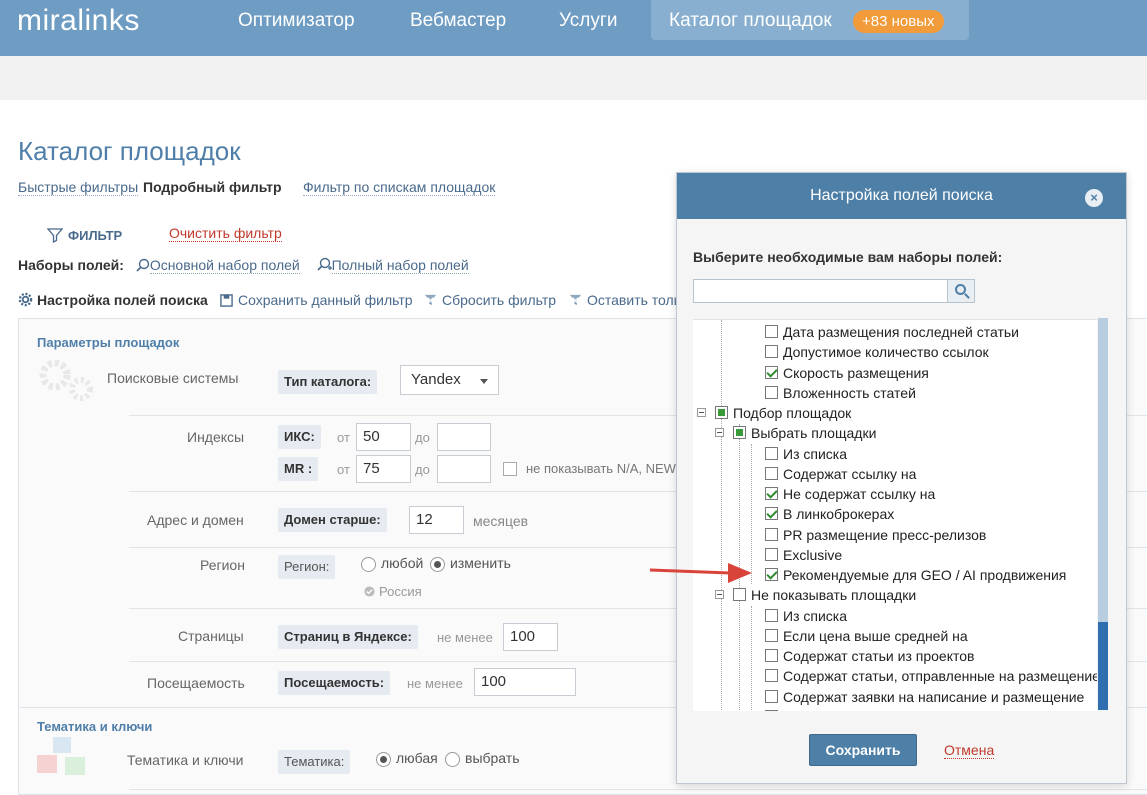  What do you see at coordinates (795, 433) in the screenshot?
I see `tree-node: Выбрать площадки` at bounding box center [795, 433].